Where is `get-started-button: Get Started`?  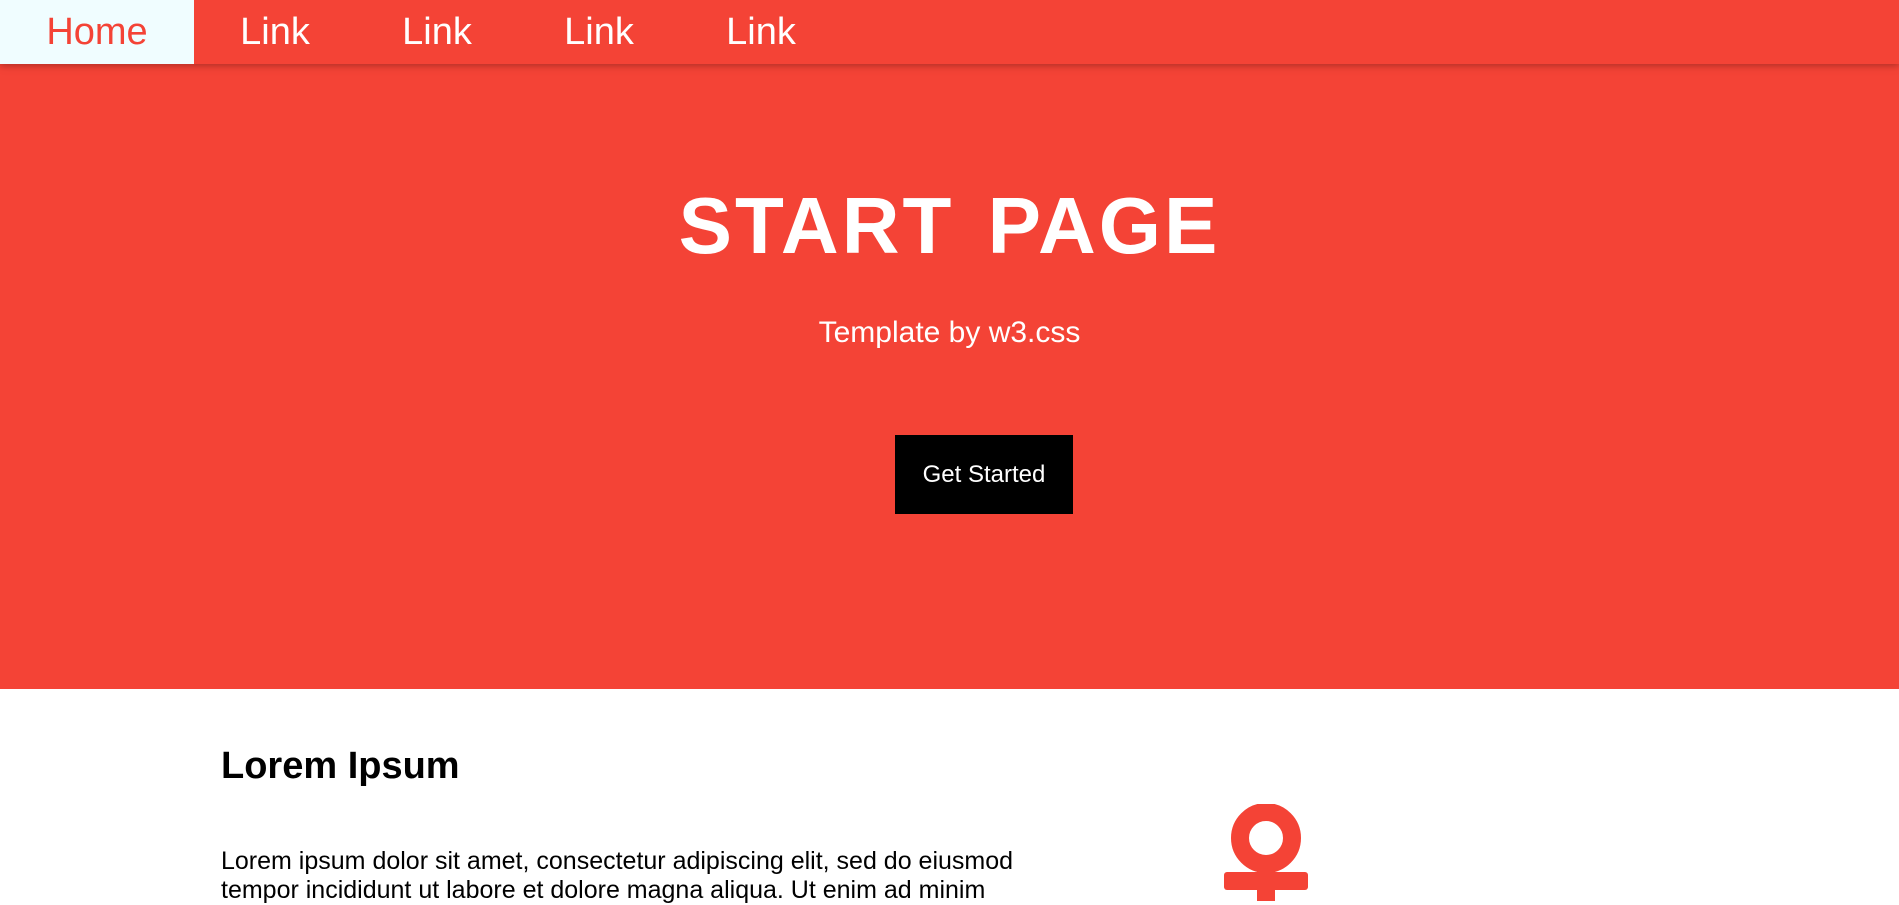 get-started-button: Get Started is located at coordinates (984, 474).